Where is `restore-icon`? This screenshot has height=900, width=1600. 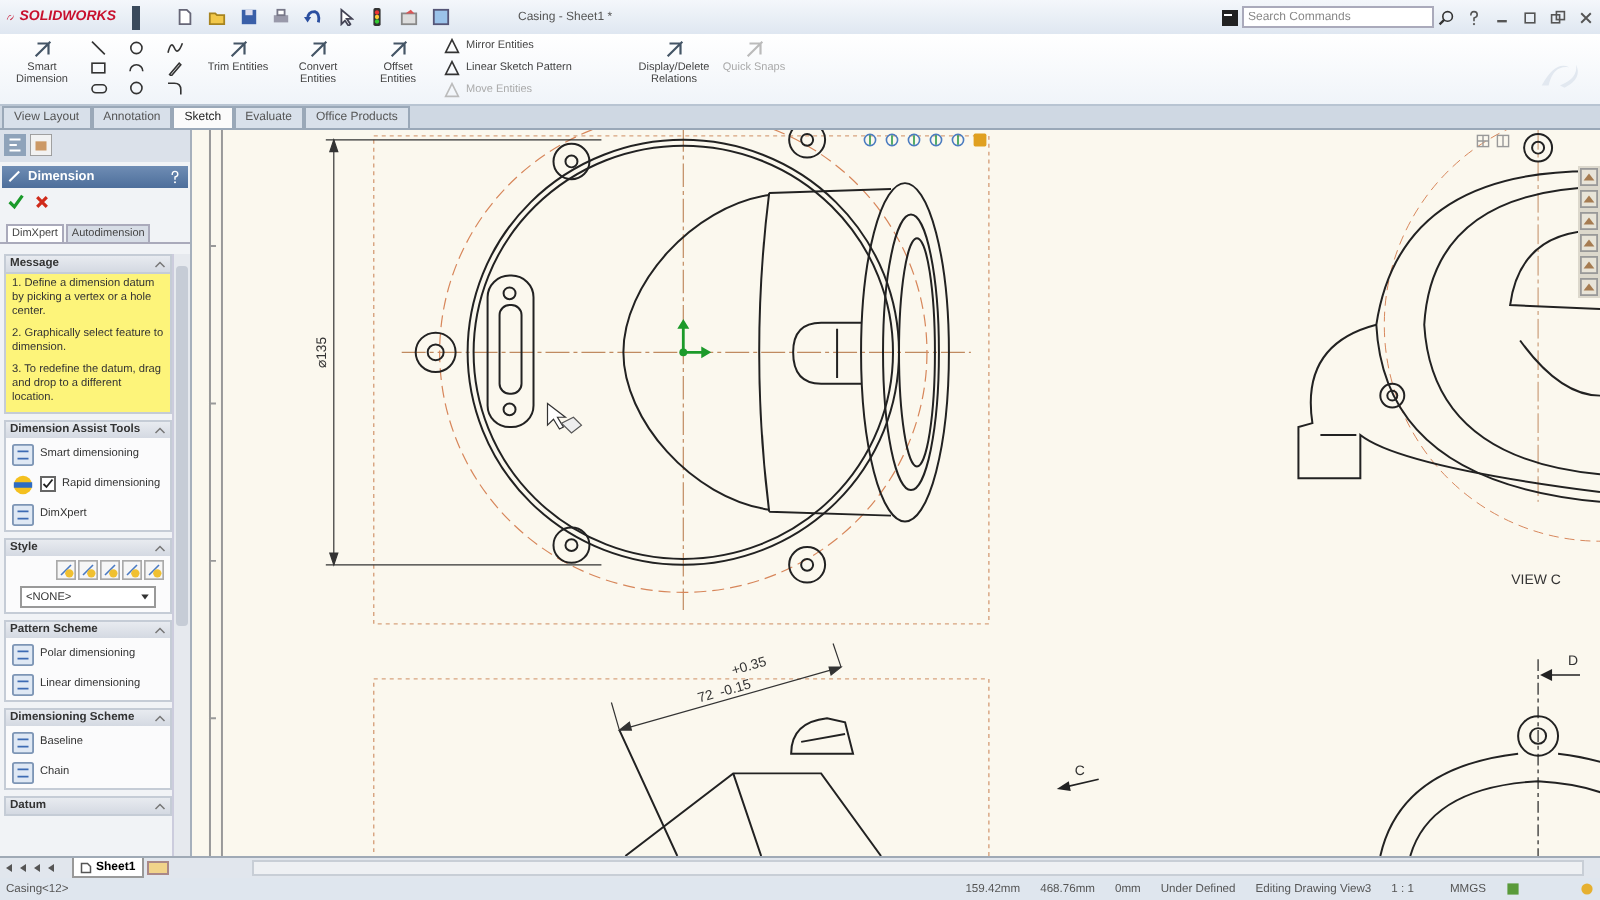
restore-icon is located at coordinates (1530, 17).